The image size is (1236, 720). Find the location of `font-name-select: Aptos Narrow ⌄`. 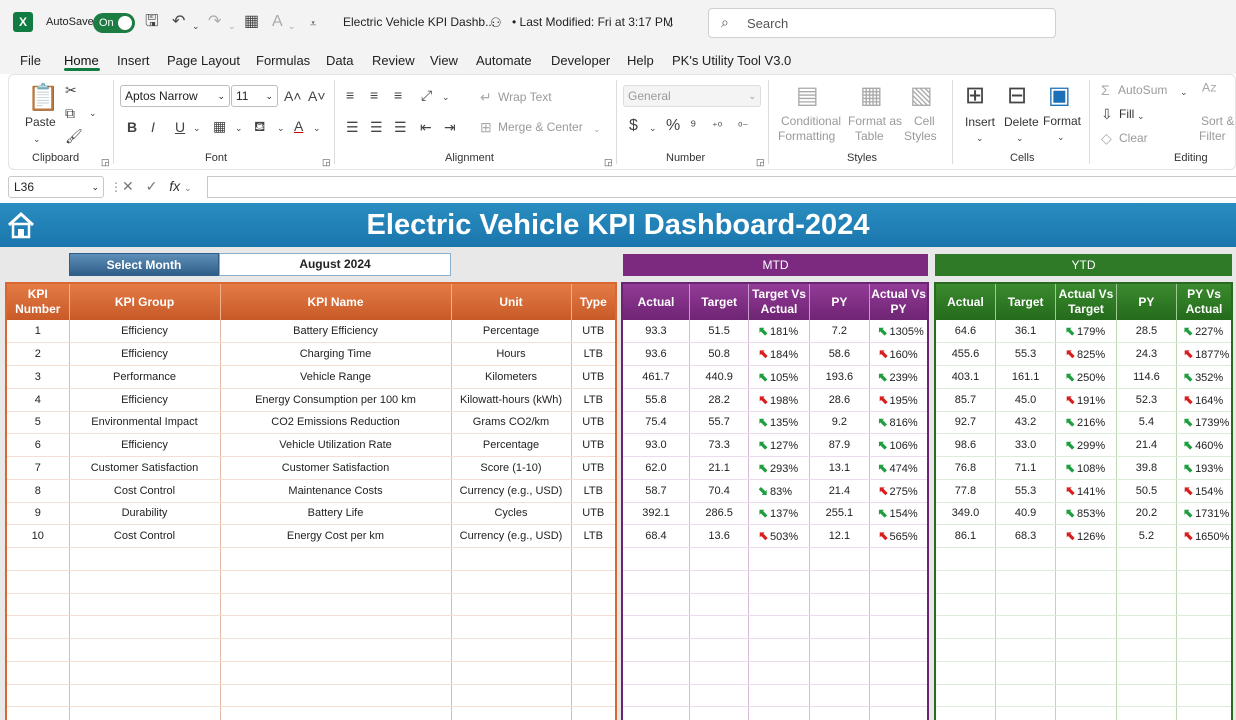

font-name-select: Aptos Narrow ⌄ is located at coordinates (175, 96).